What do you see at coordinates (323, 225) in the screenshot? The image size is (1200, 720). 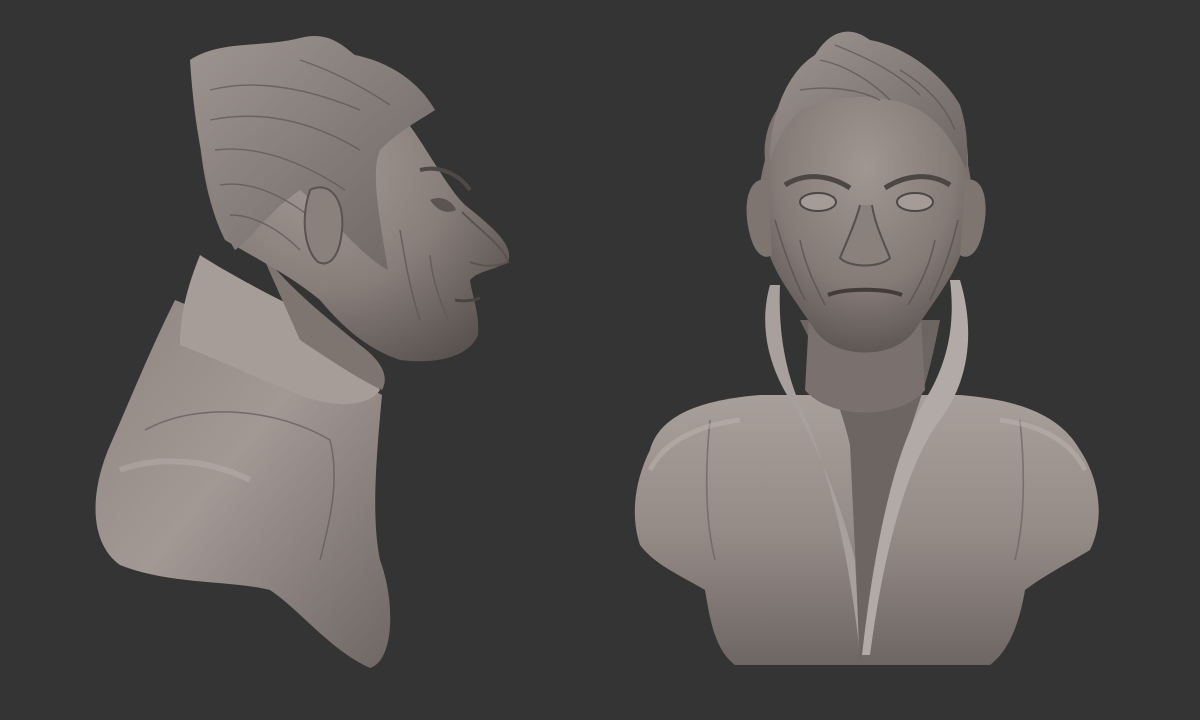 I see `side-ear` at bounding box center [323, 225].